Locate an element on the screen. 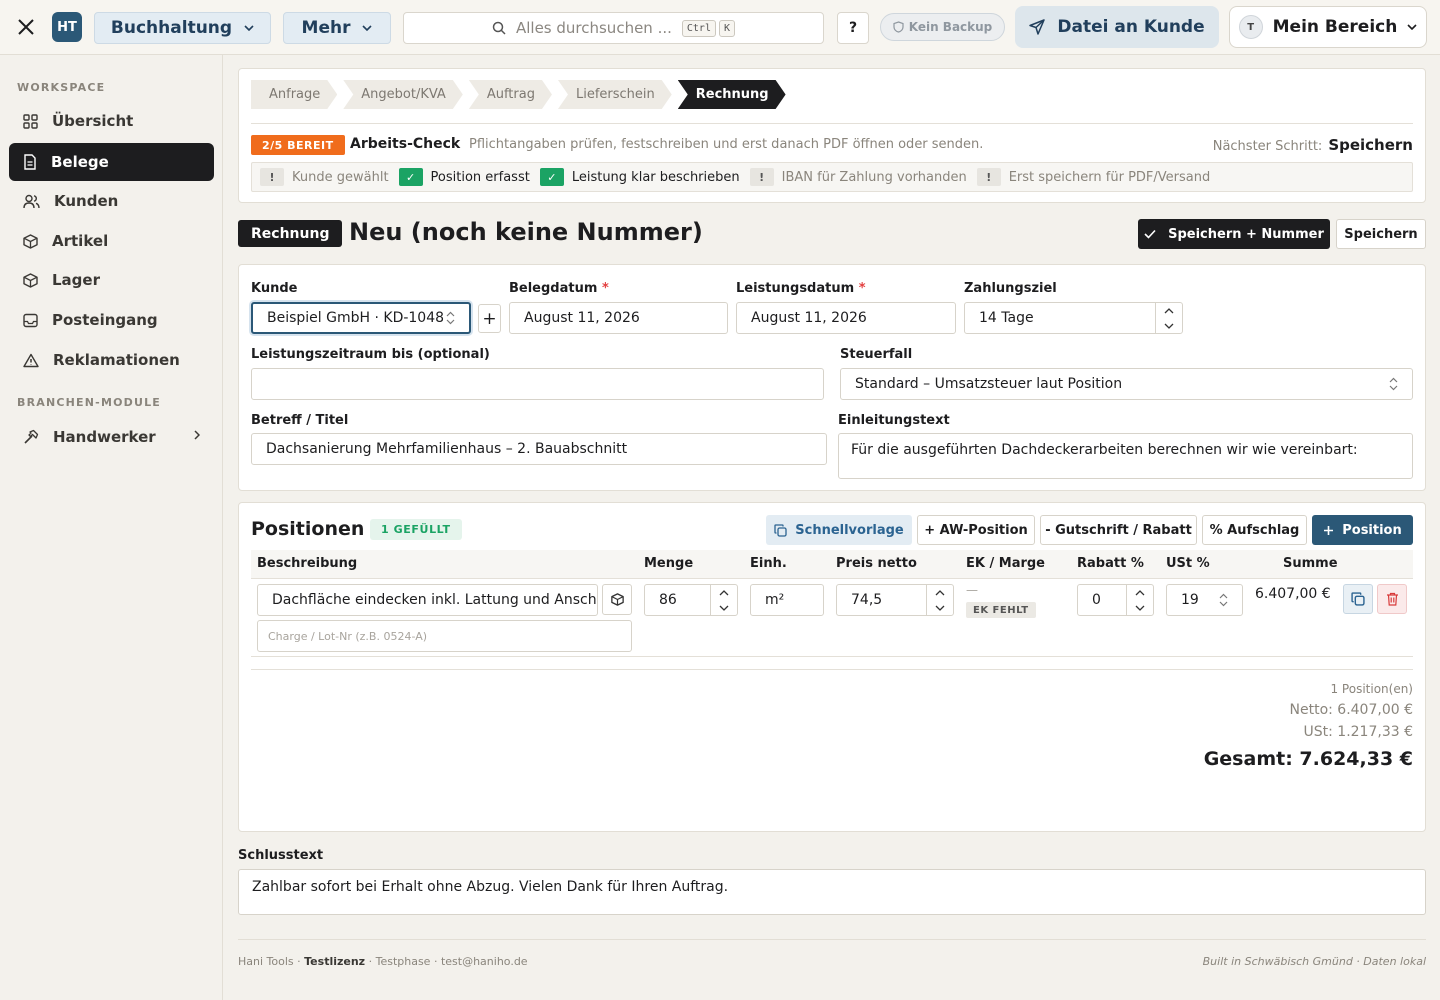  checkmark-icon: ✓ is located at coordinates (551, 177).